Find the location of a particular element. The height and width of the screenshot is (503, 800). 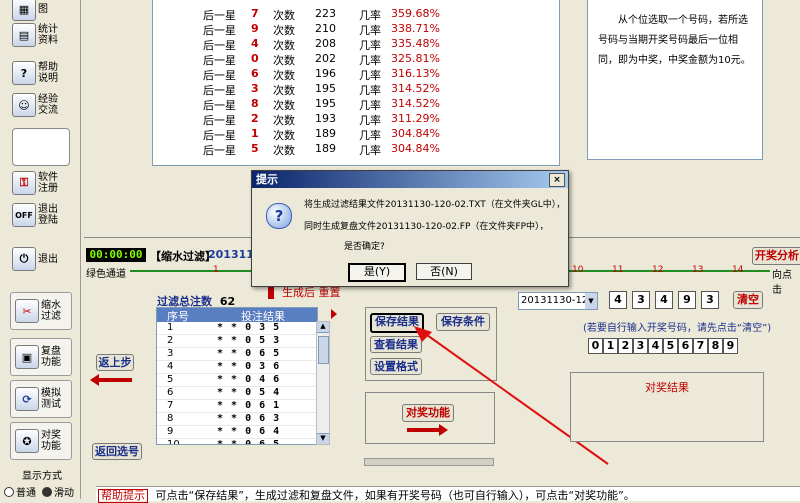

digit-key: 3 is located at coordinates (640, 346).